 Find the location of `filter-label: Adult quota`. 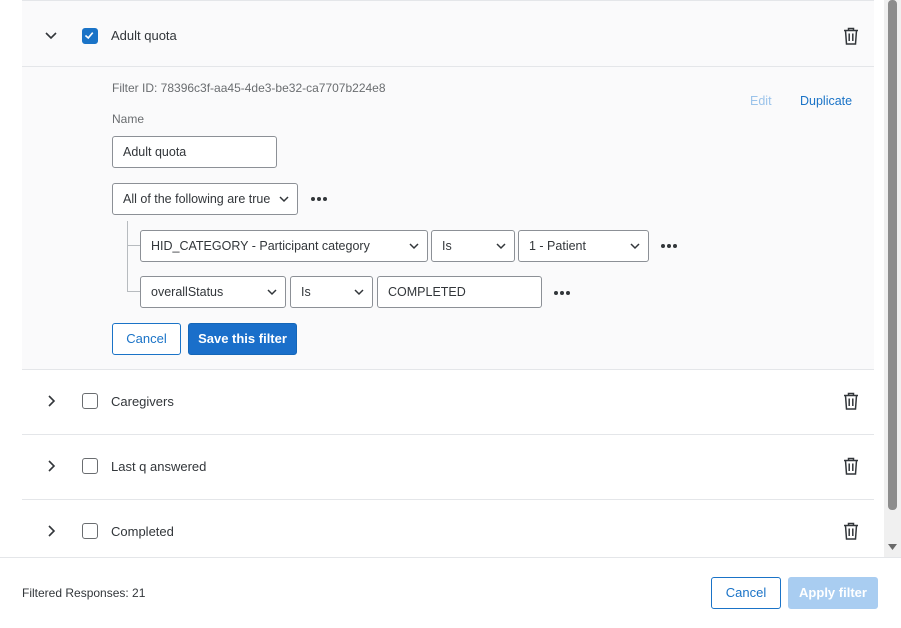

filter-label: Adult quota is located at coordinates (144, 35).